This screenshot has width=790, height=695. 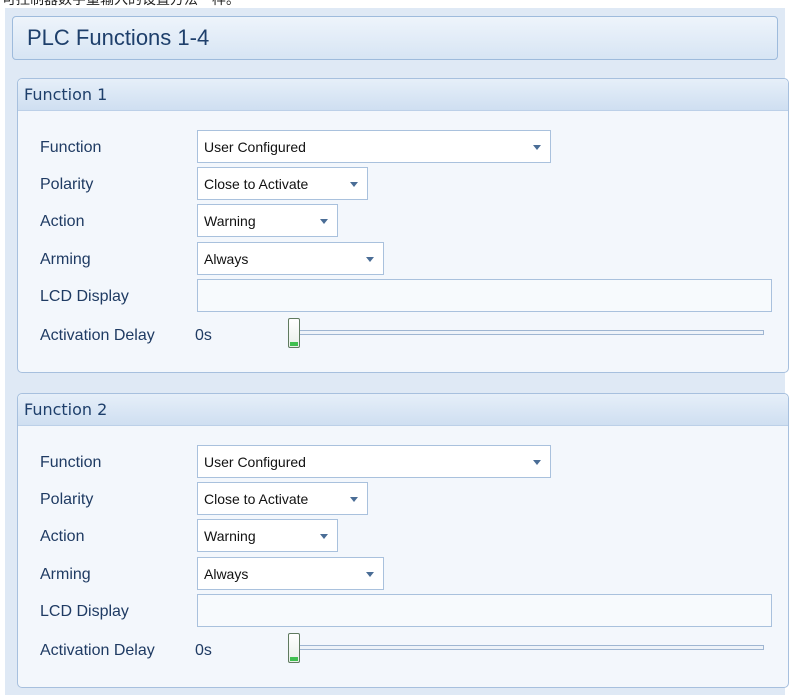 What do you see at coordinates (294, 333) in the screenshot?
I see `function-1-slider-thumb` at bounding box center [294, 333].